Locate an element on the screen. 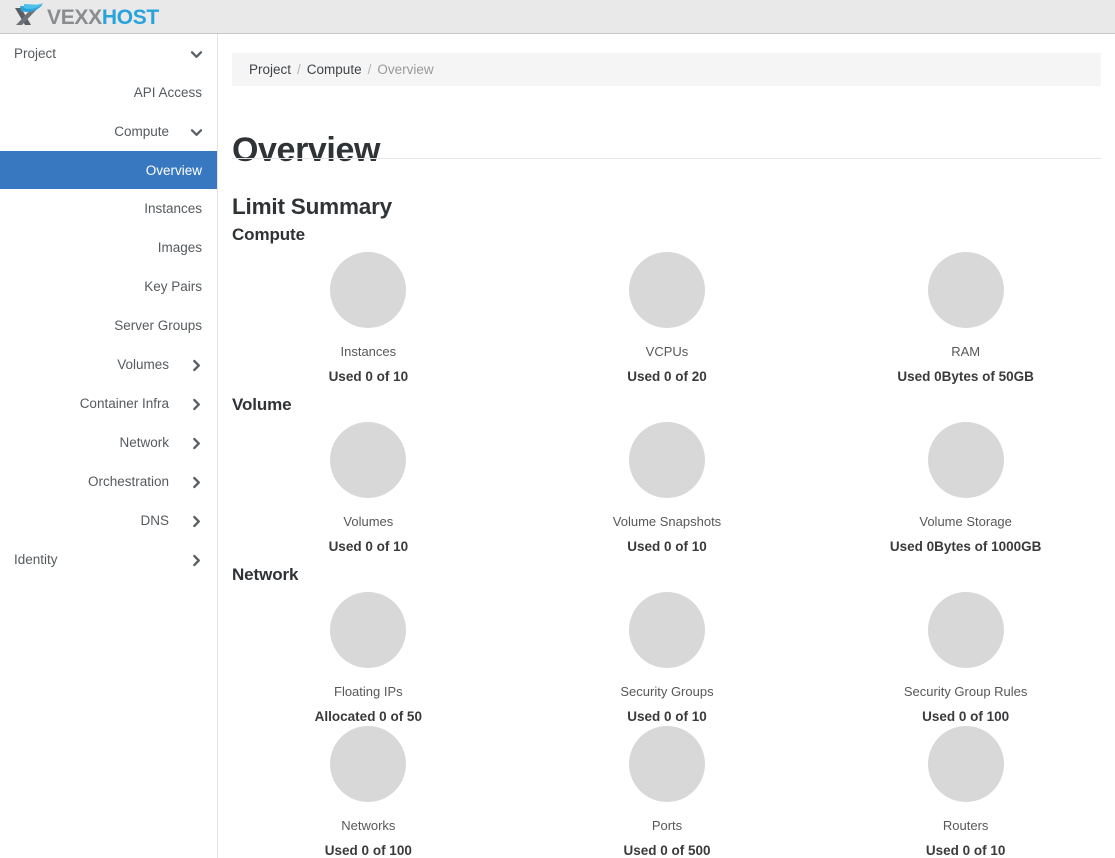 Image resolution: width=1115 pixels, height=858 pixels. sidebar-item-label: Server Groups is located at coordinates (158, 325).